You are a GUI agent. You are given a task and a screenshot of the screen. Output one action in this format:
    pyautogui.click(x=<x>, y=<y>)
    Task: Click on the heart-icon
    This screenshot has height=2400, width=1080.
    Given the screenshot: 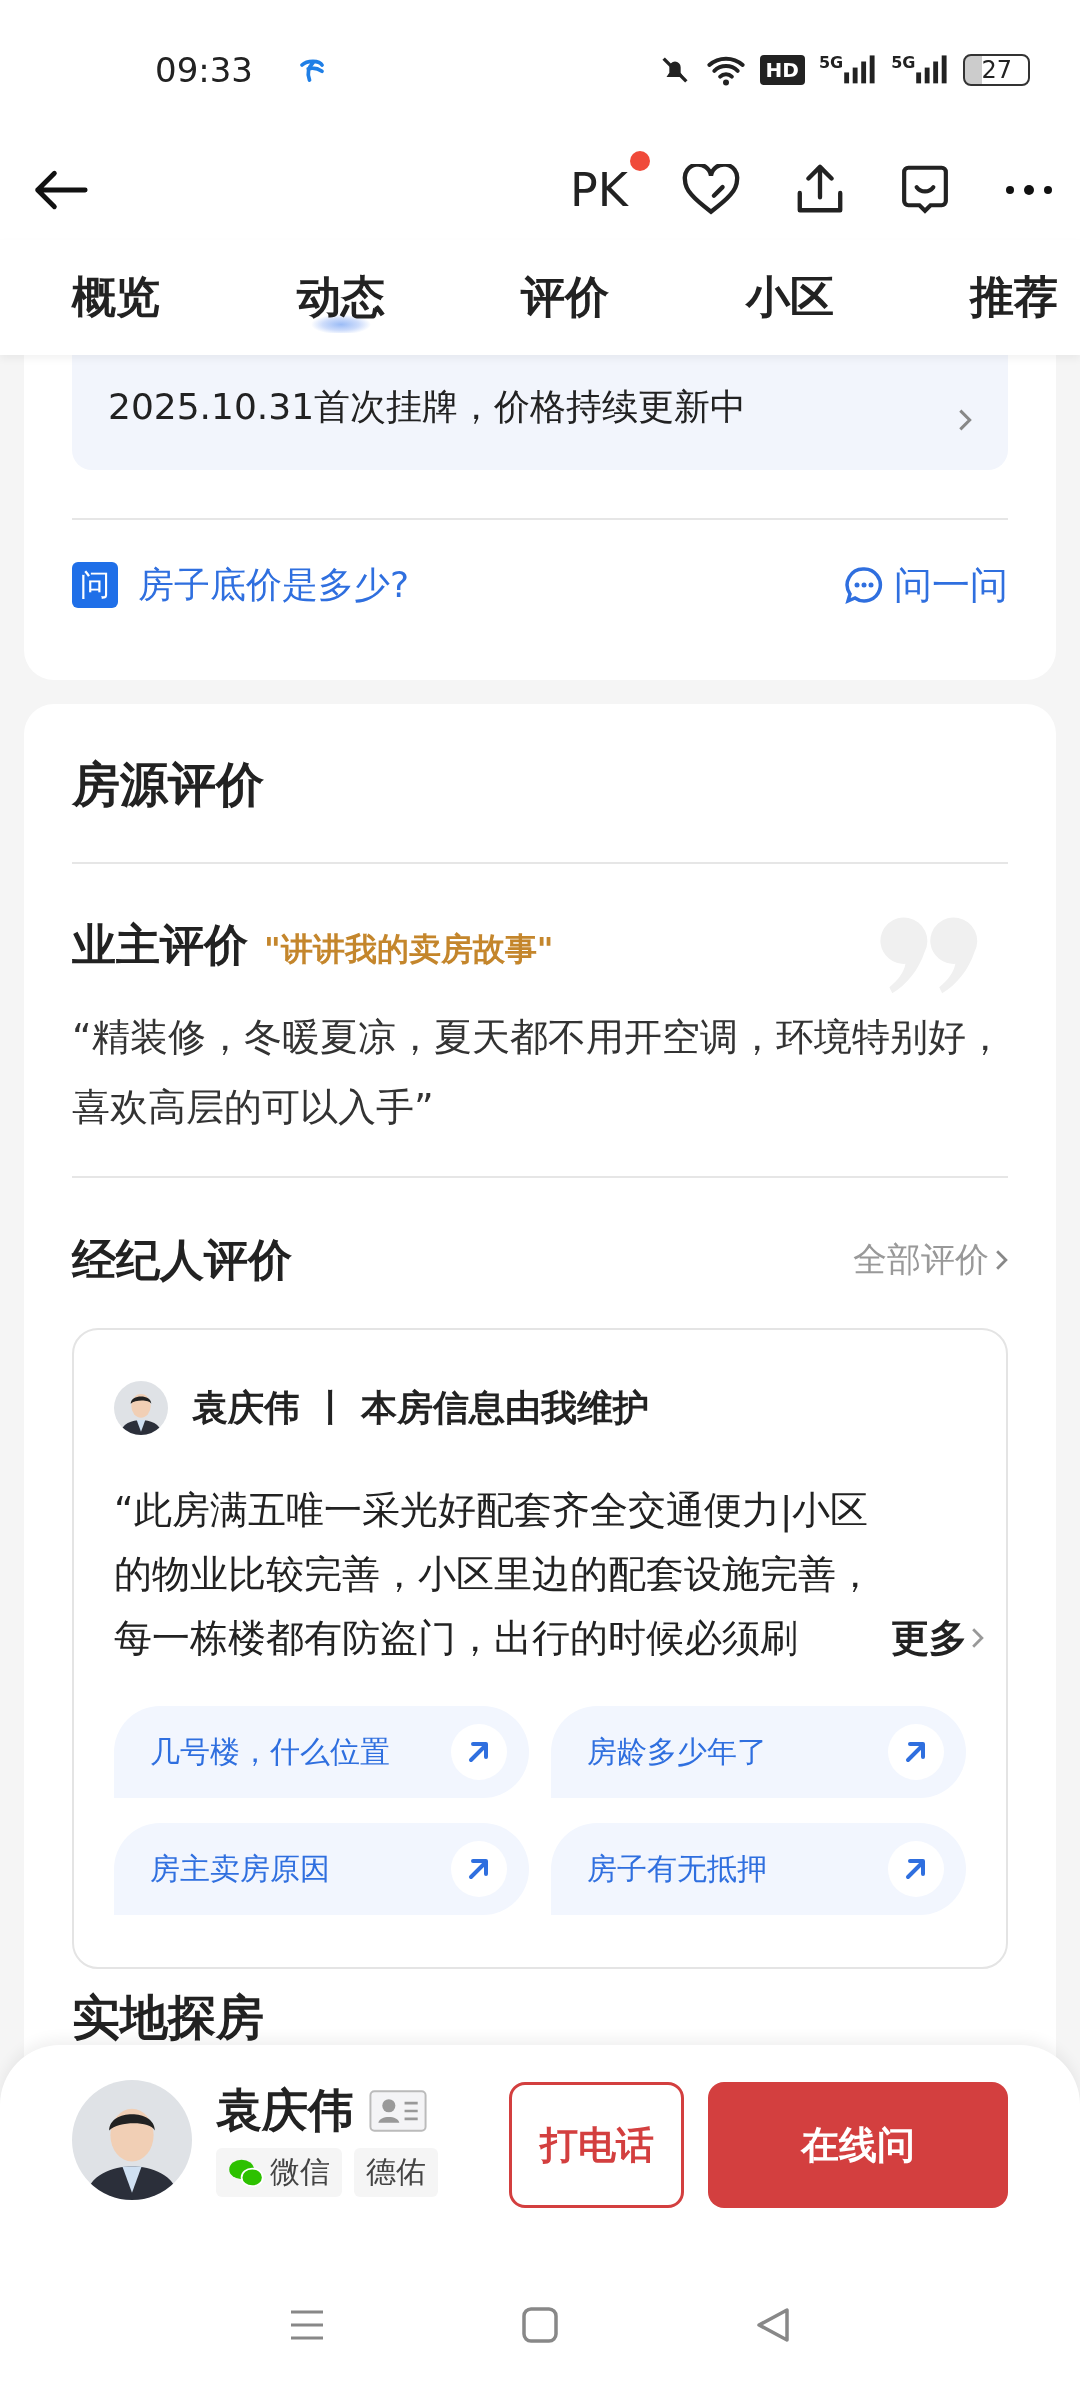 What is the action you would take?
    pyautogui.click(x=711, y=190)
    